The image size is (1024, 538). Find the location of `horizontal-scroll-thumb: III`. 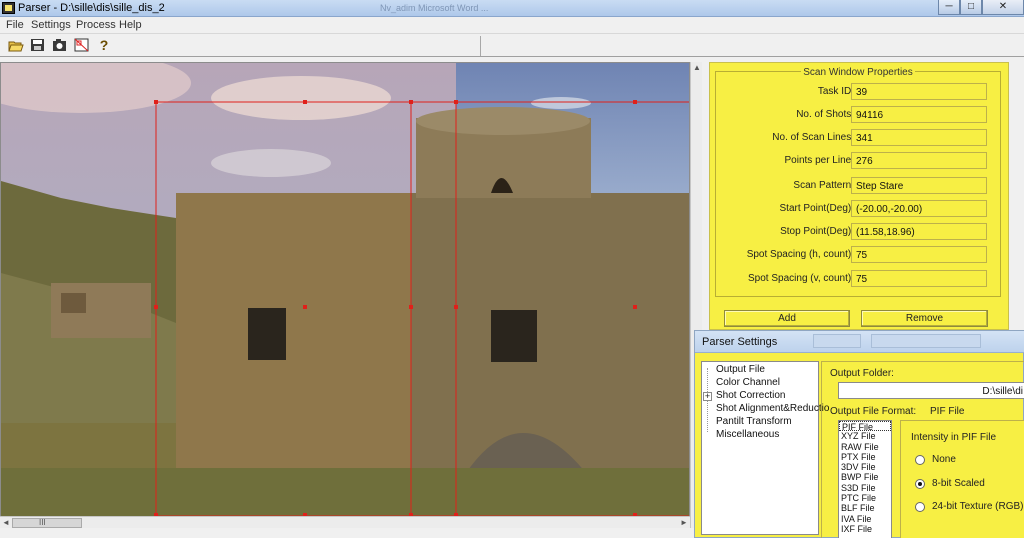

horizontal-scroll-thumb: III is located at coordinates (47, 523).